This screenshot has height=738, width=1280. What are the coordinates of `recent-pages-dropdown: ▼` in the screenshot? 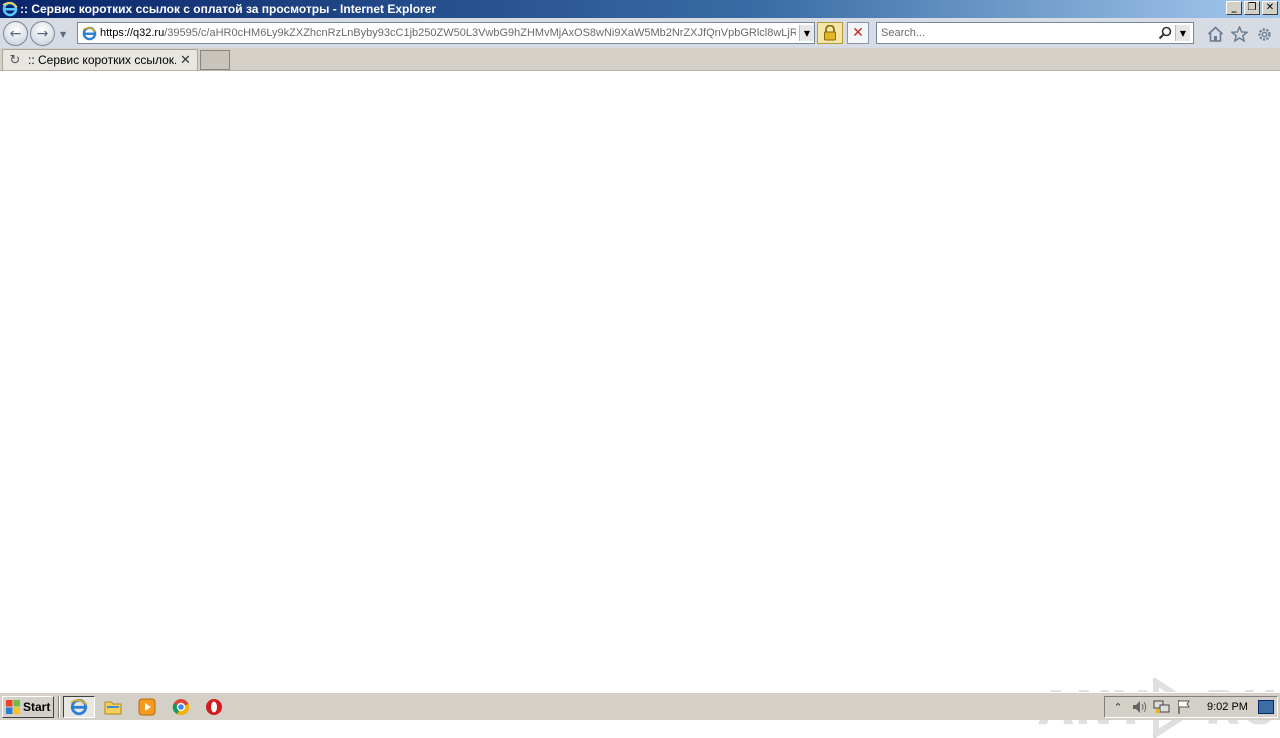 It's located at (64, 34).